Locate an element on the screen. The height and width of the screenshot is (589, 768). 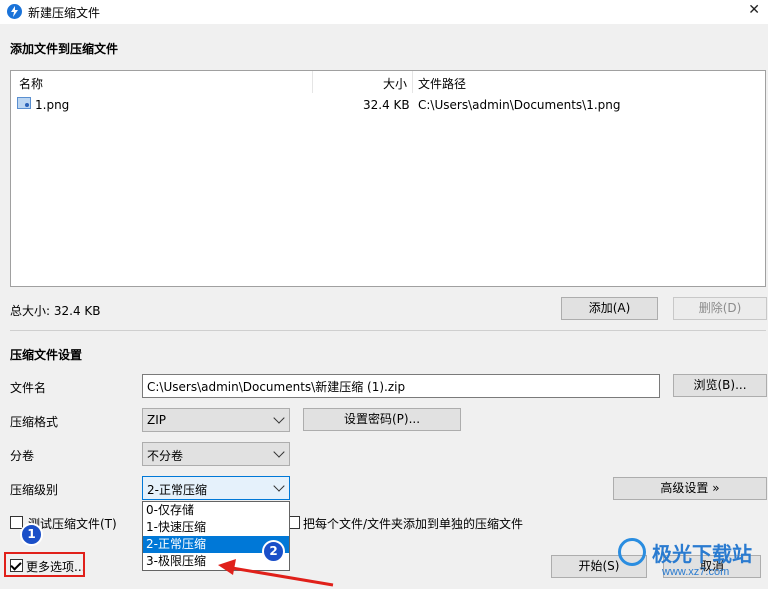
watermark-text: 极光下载站 is located at coordinates (702, 554).